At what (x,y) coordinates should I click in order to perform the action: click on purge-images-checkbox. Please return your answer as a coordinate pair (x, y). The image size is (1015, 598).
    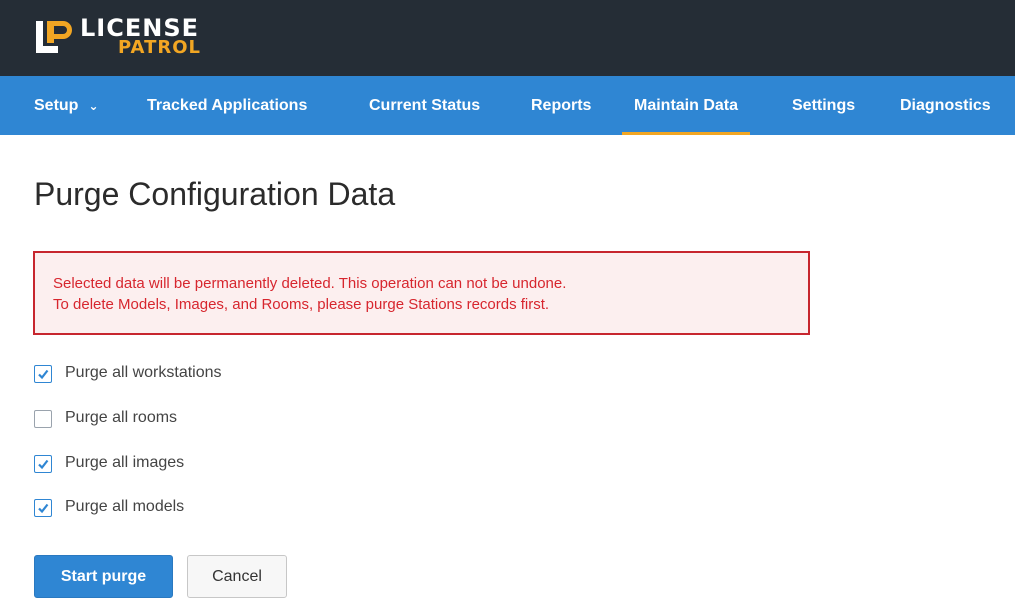
    Looking at the image, I should click on (43, 464).